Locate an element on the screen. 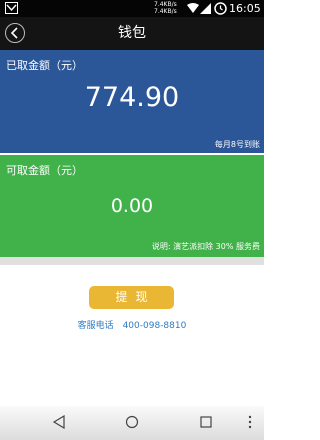 This screenshot has width=320, height=440. notification-icon is located at coordinates (11, 8).